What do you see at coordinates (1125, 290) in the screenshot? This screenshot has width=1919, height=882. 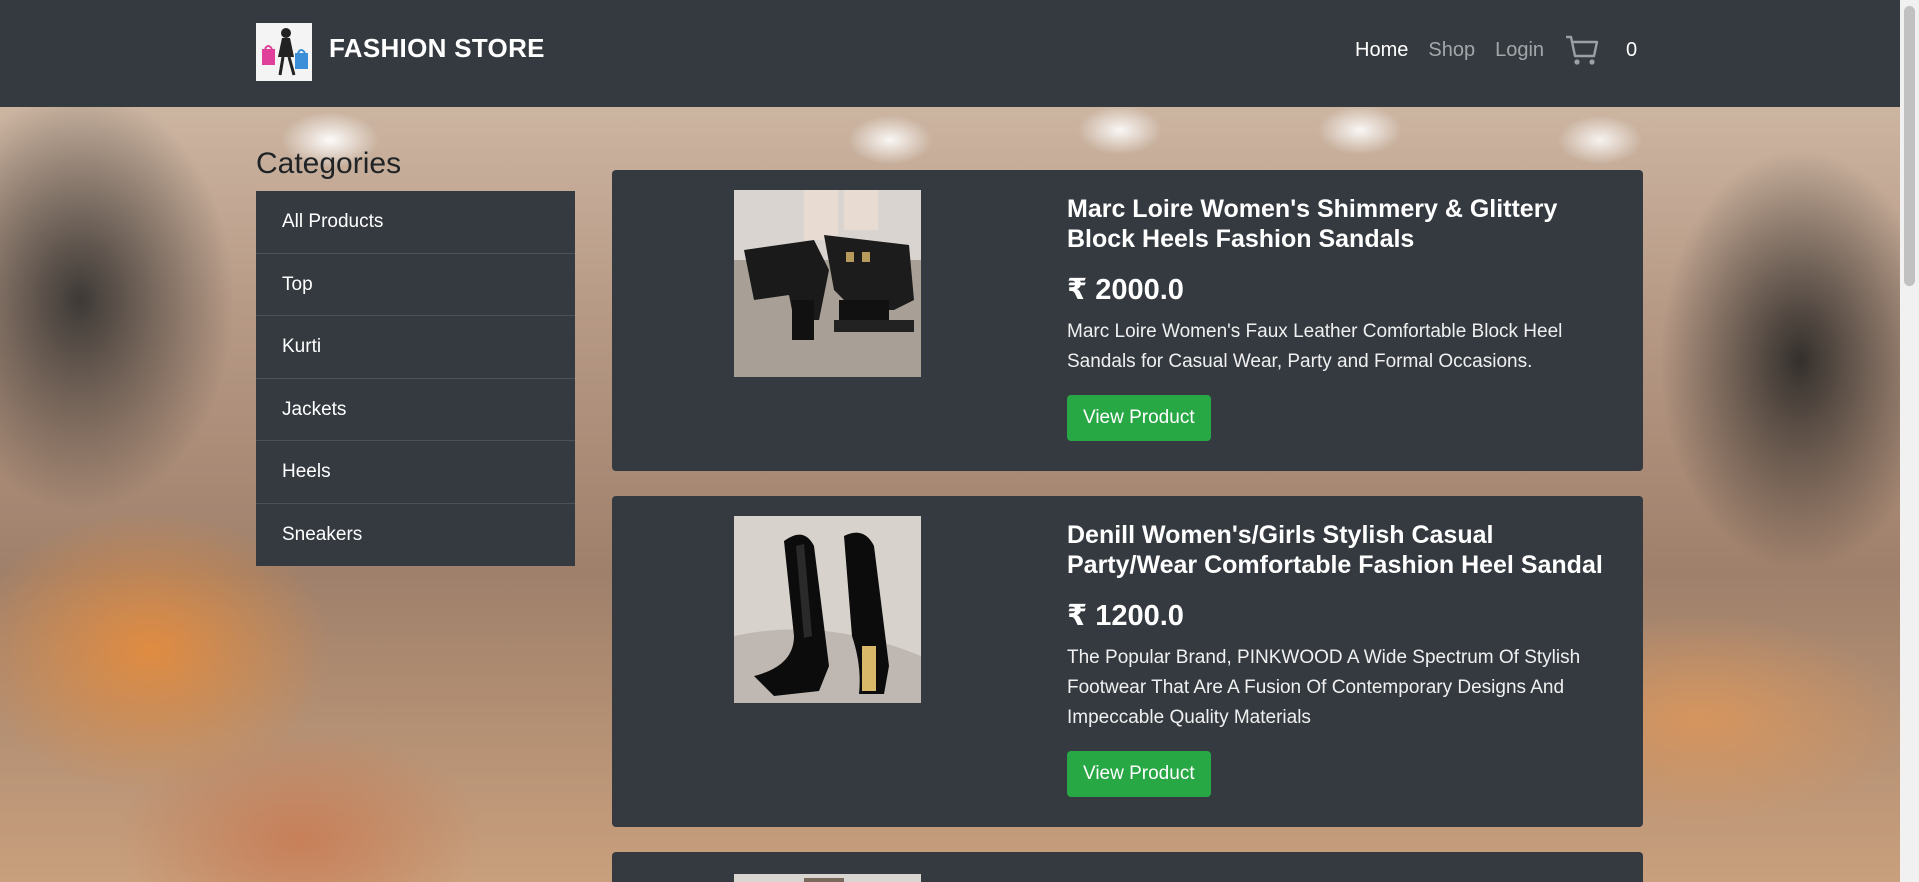 I see `product-price: ₹ 2000.0` at bounding box center [1125, 290].